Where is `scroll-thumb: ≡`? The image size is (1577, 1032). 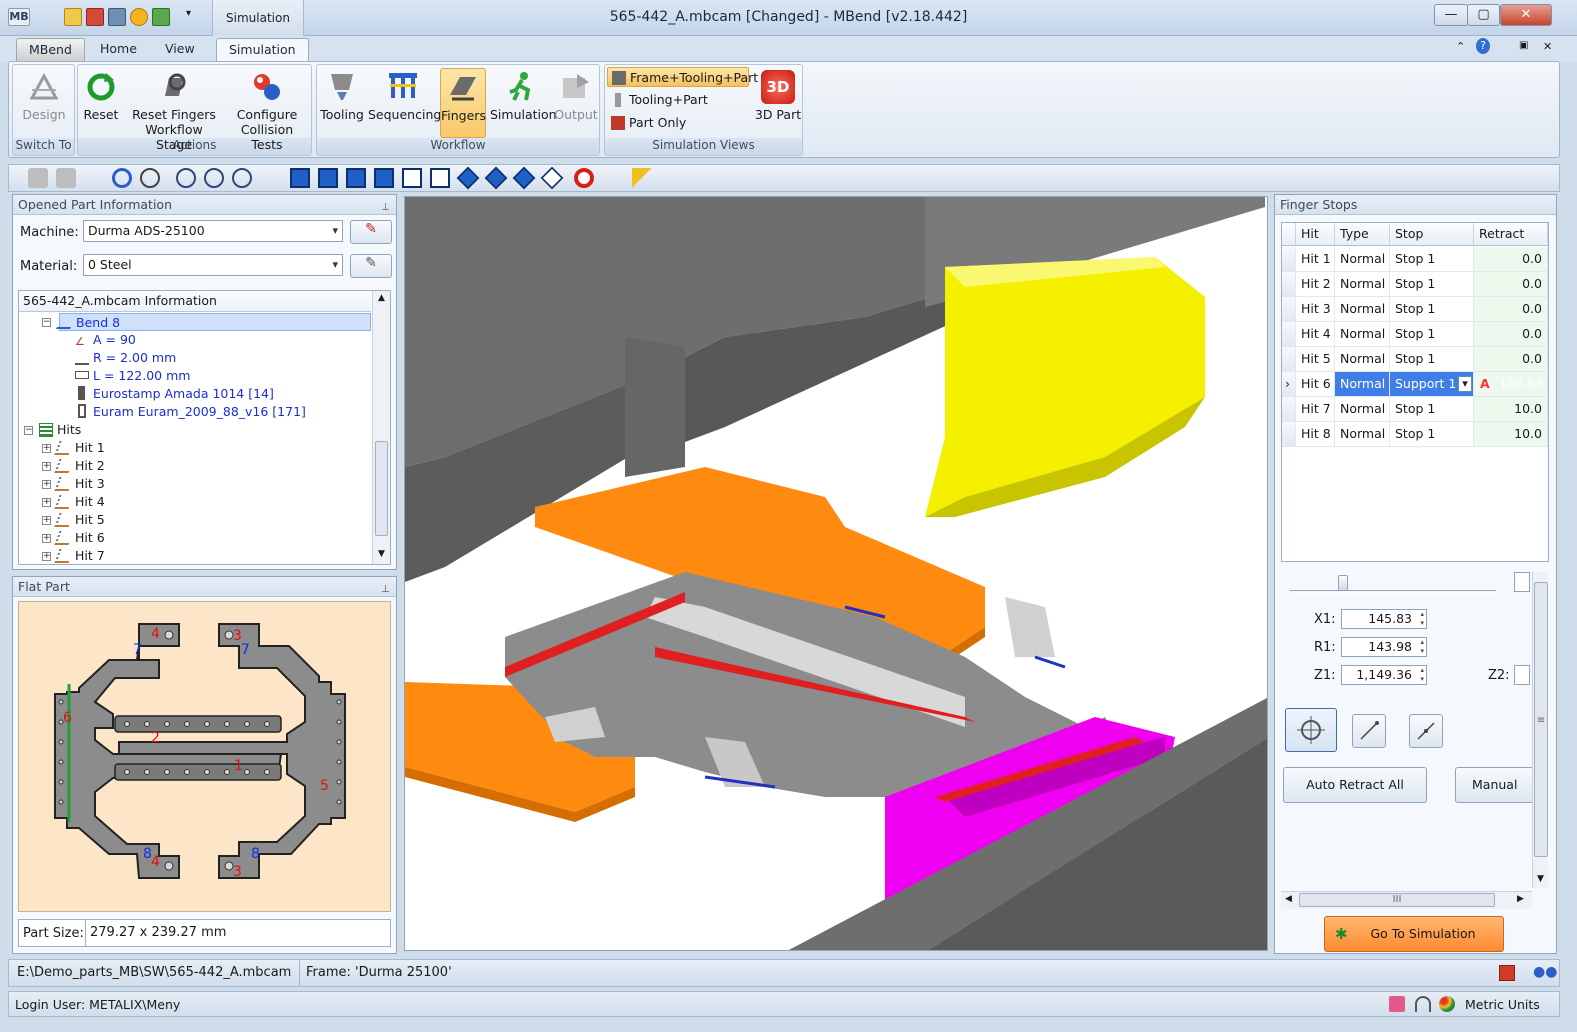
scroll-thumb: ≡ is located at coordinates (1541, 719).